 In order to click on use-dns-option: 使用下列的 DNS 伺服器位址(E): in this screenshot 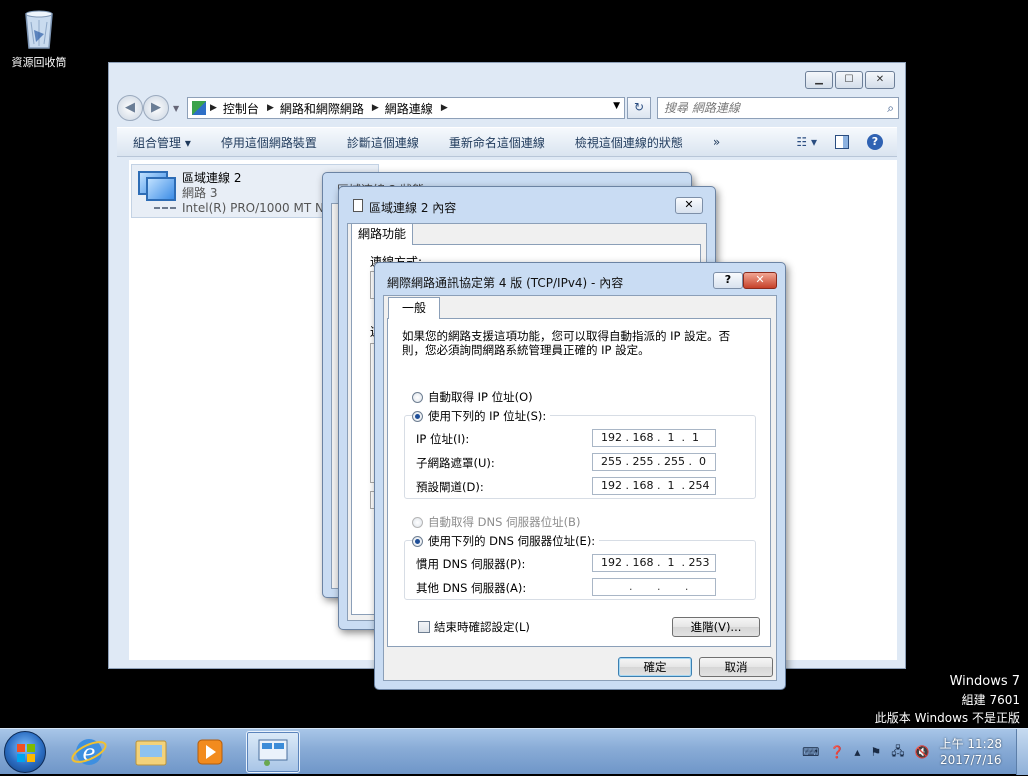, I will do `click(506, 541)`.